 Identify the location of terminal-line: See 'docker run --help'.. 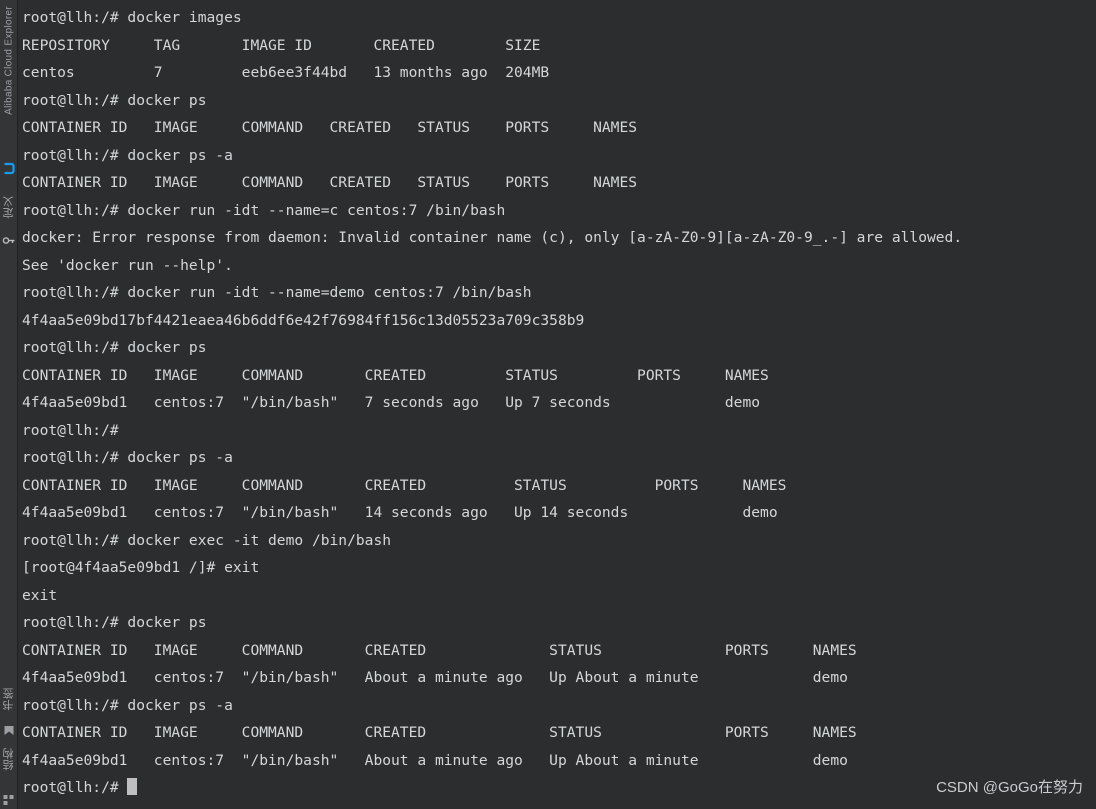
(127, 265).